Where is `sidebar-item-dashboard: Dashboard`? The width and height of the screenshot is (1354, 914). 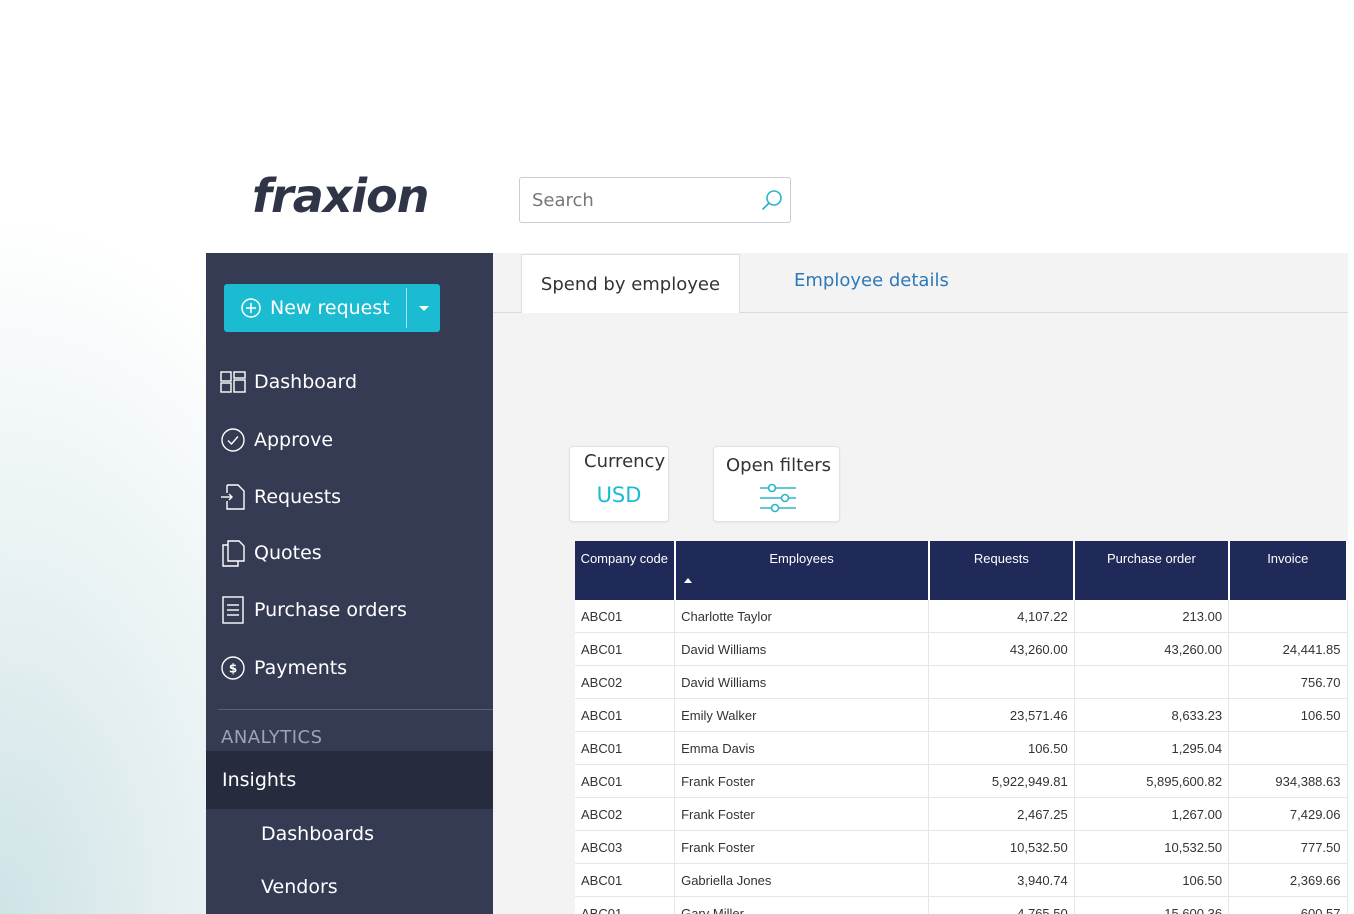
sidebar-item-dashboard: Dashboard is located at coordinates (349, 382).